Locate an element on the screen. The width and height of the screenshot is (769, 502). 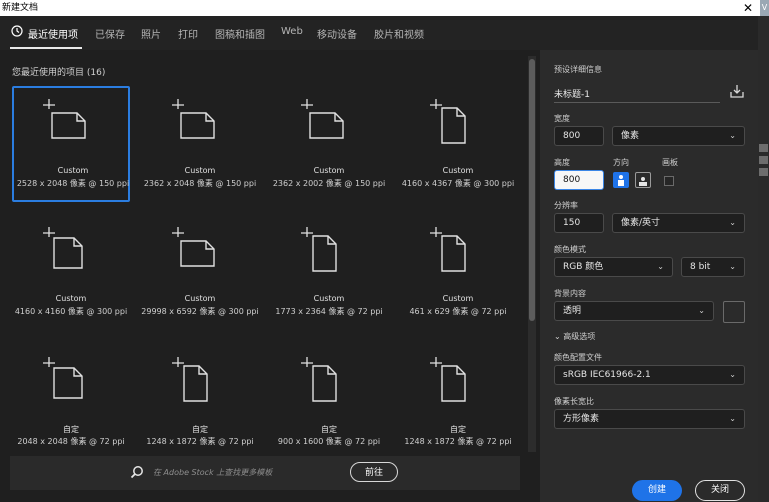
recent-document-card: Custom 2362 x 2002 像素 @ 150 ppi is located at coordinates (329, 144).